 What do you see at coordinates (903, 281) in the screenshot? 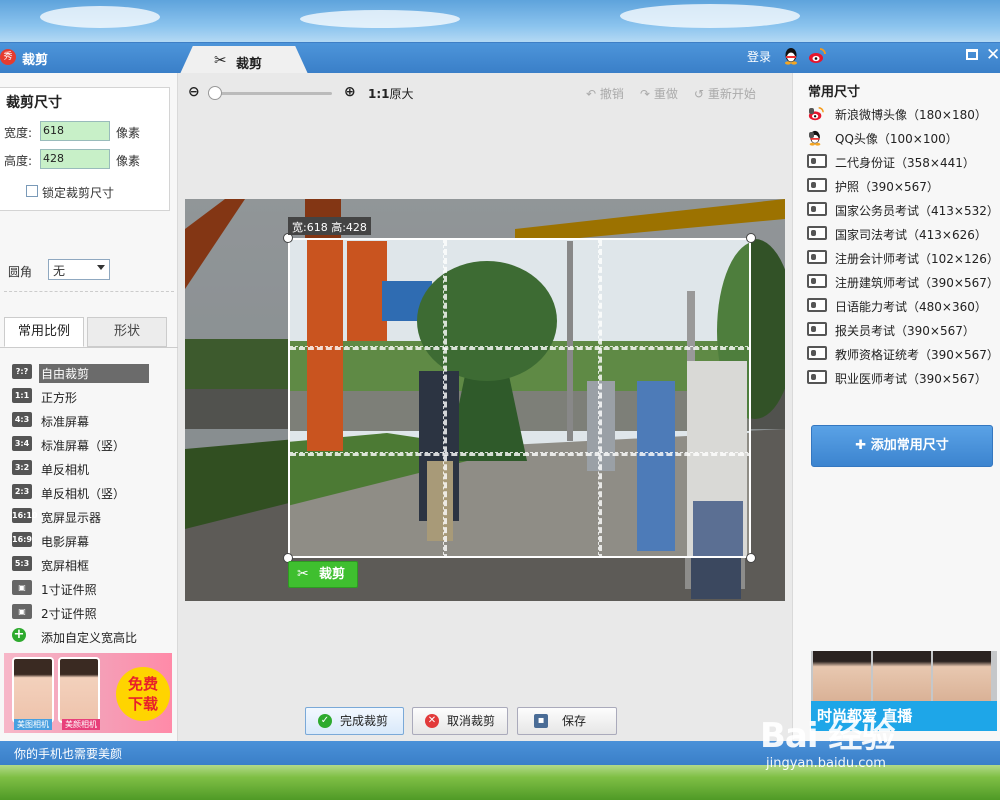
I see `preset-item: 注册建筑师考试（390×567）` at bounding box center [903, 281].